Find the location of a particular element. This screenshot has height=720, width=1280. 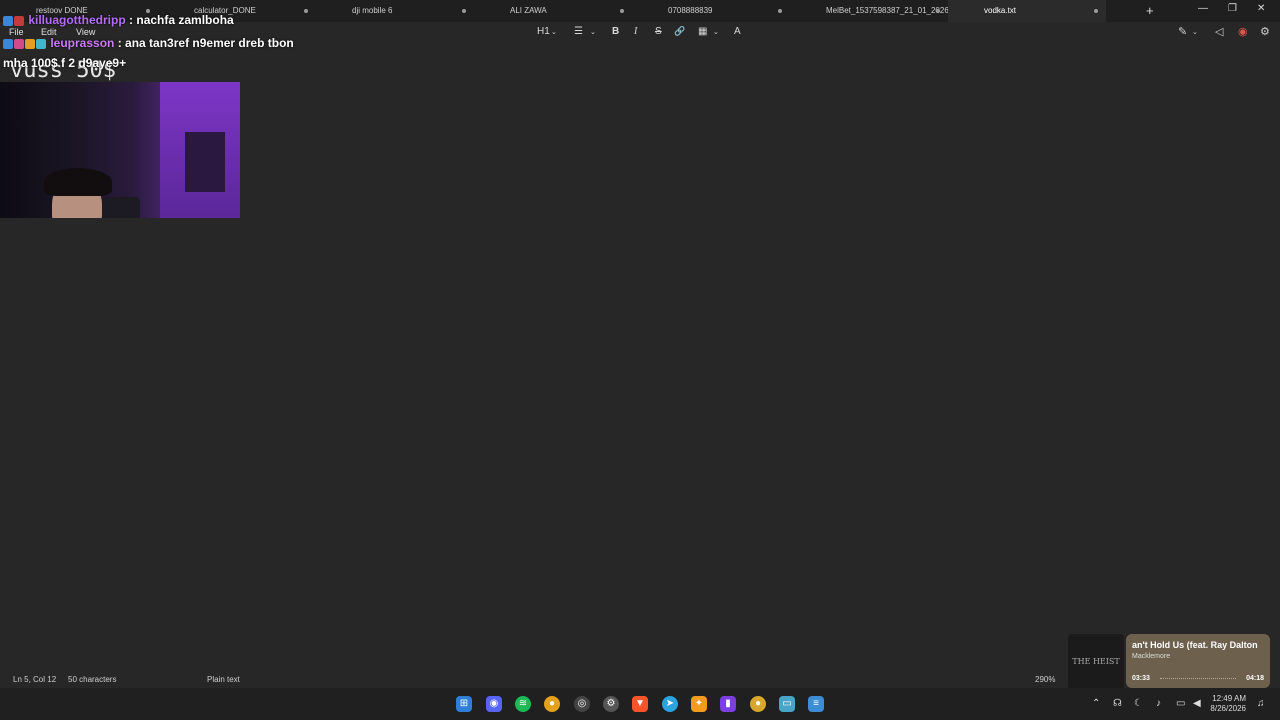

discord-icon: ◉ is located at coordinates (494, 704).